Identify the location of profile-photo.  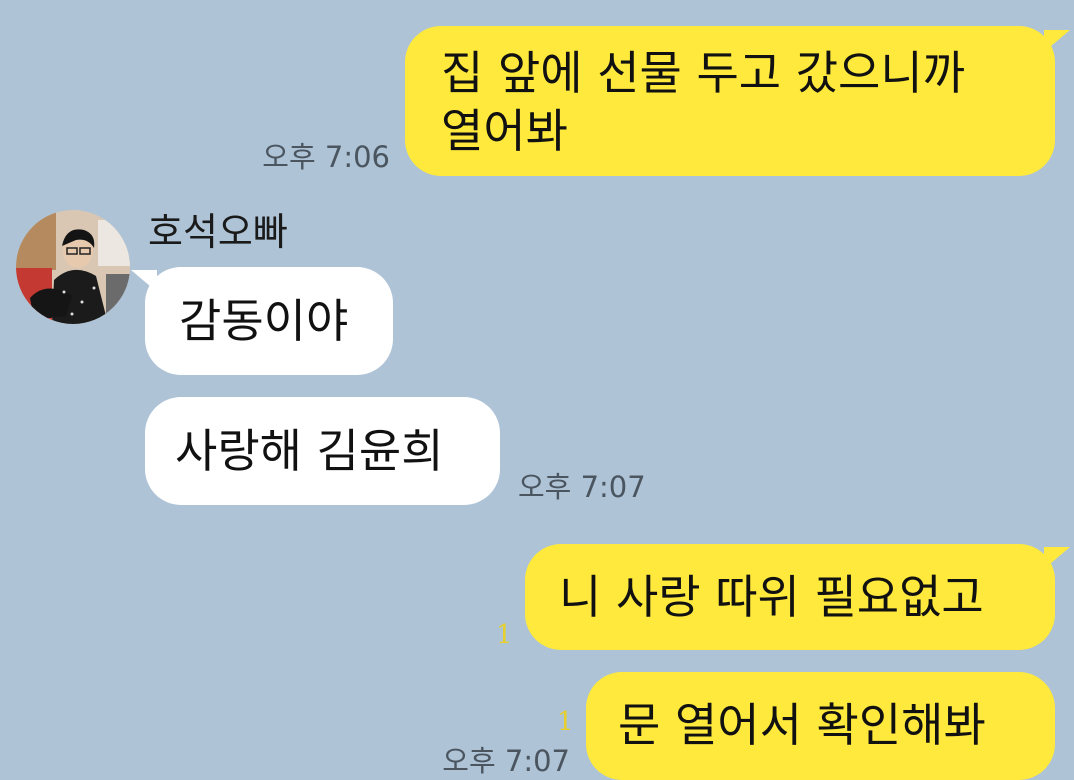
(73, 267).